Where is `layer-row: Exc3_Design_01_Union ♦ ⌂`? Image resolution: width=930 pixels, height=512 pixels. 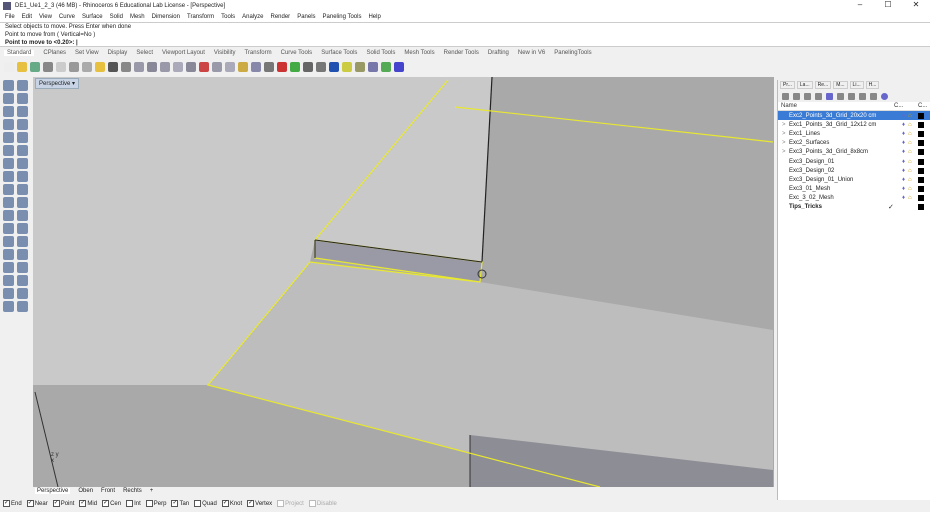 layer-row: Exc3_Design_01_Union ♦ ⌂ is located at coordinates (854, 179).